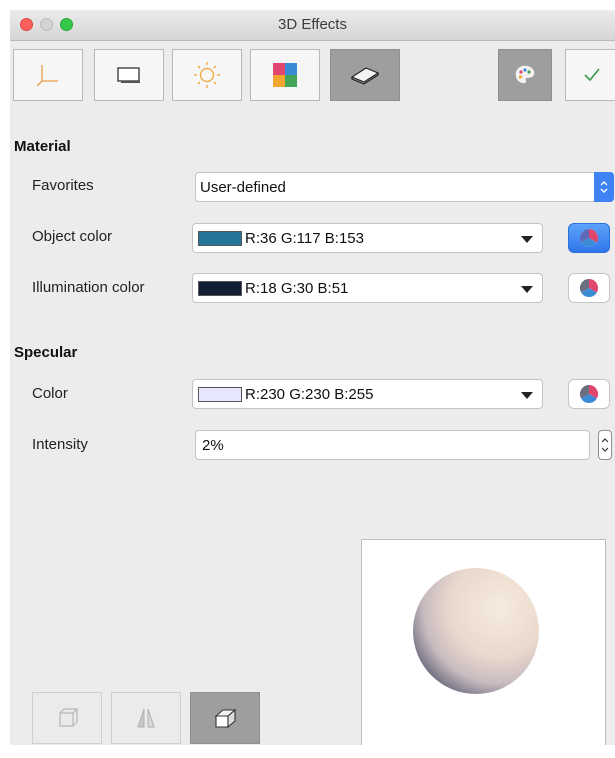  I want to click on geometry-tab, so click(48, 75).